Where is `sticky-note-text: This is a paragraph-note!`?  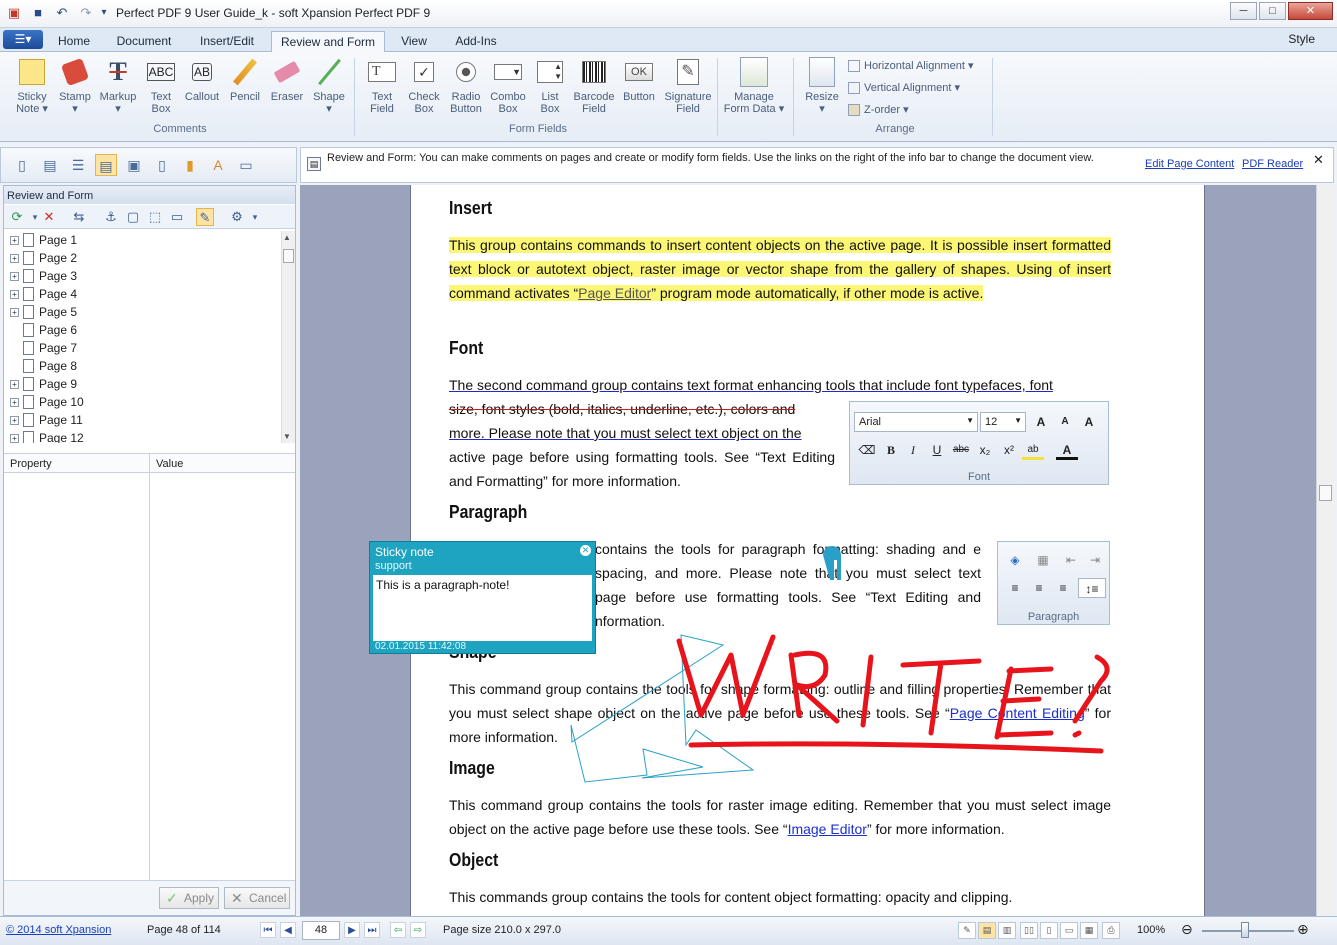 sticky-note-text: This is a paragraph-note! is located at coordinates (482, 608).